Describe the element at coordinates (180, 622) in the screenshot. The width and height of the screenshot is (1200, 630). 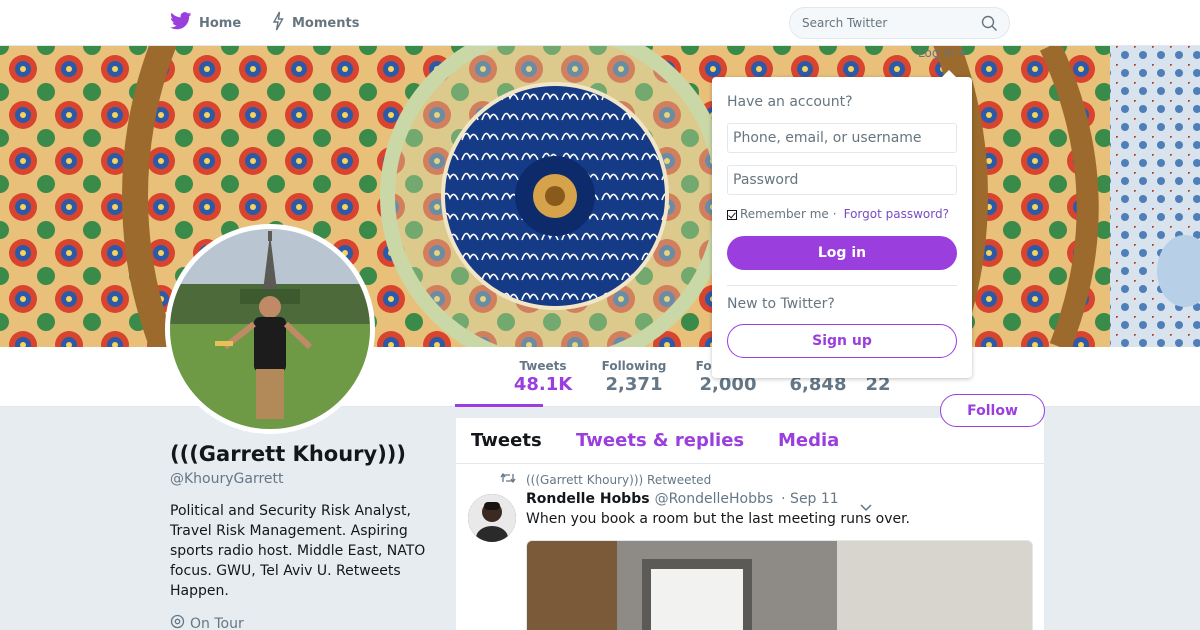
I see `location-pin-icon` at that location.